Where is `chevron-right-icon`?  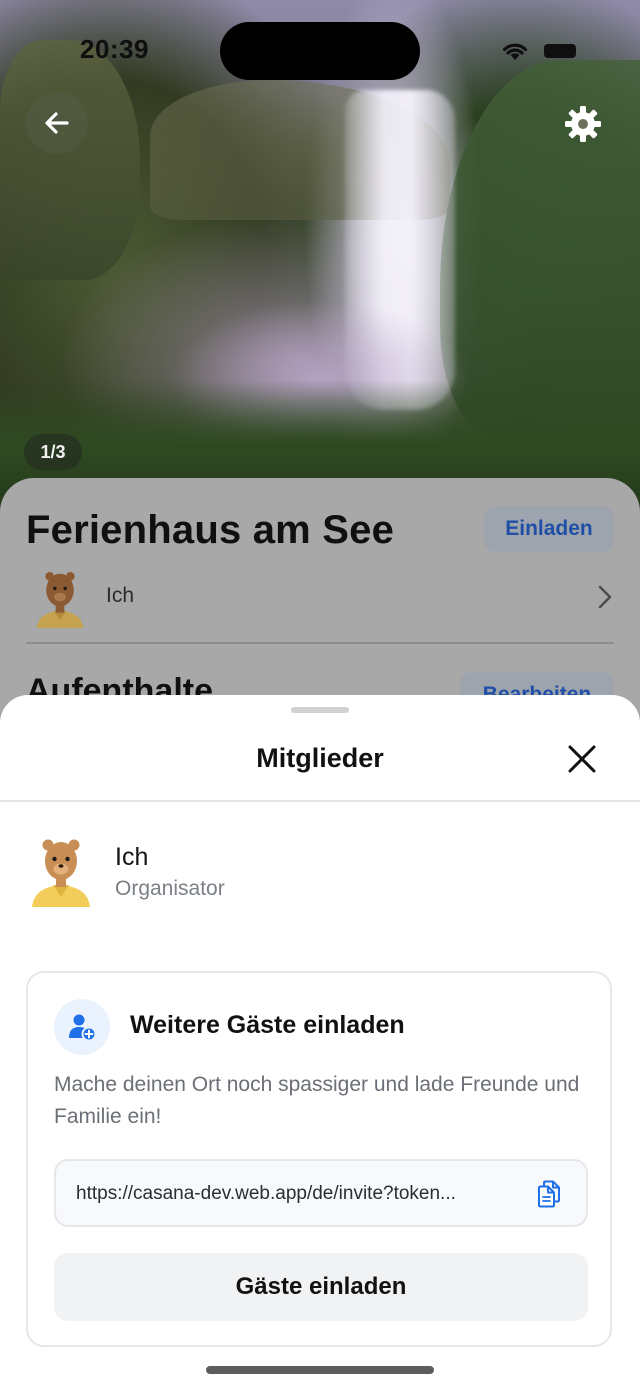 chevron-right-icon is located at coordinates (605, 597).